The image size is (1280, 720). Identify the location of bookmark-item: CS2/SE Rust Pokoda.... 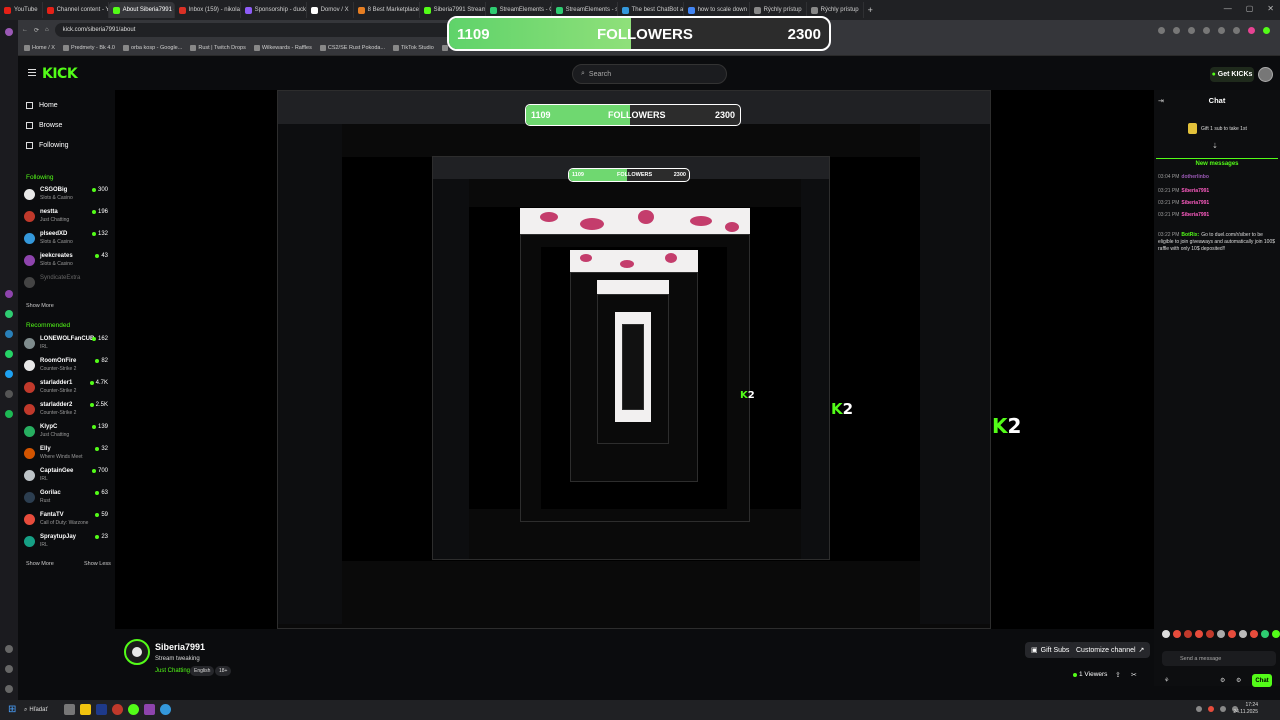
(352, 47).